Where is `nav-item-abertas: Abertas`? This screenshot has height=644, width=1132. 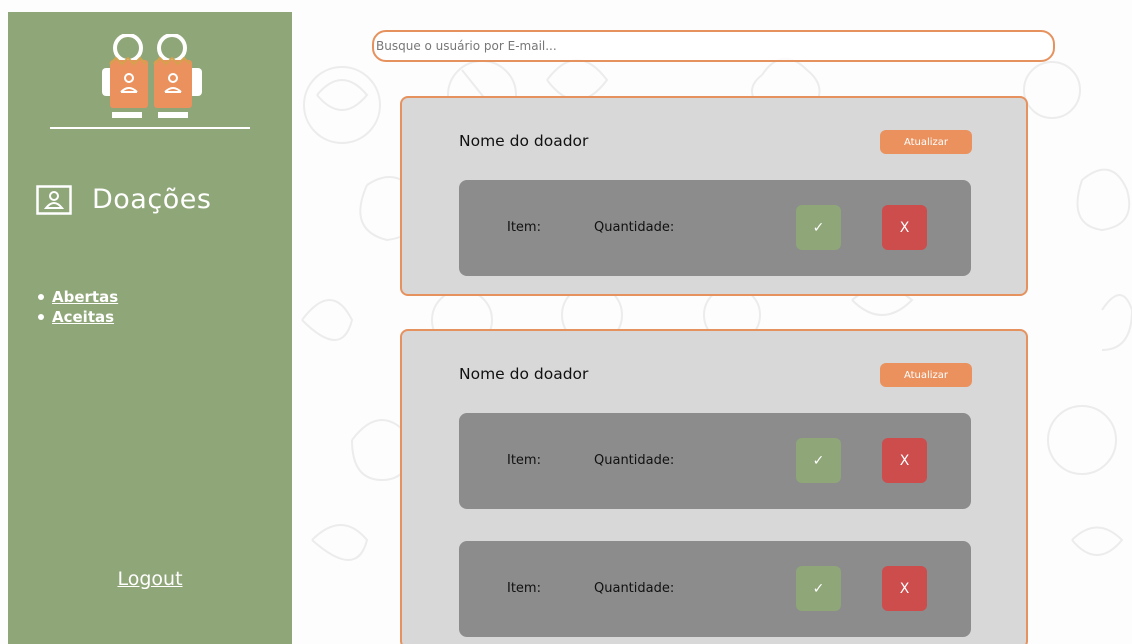
nav-item-abertas: Abertas is located at coordinates (78, 297).